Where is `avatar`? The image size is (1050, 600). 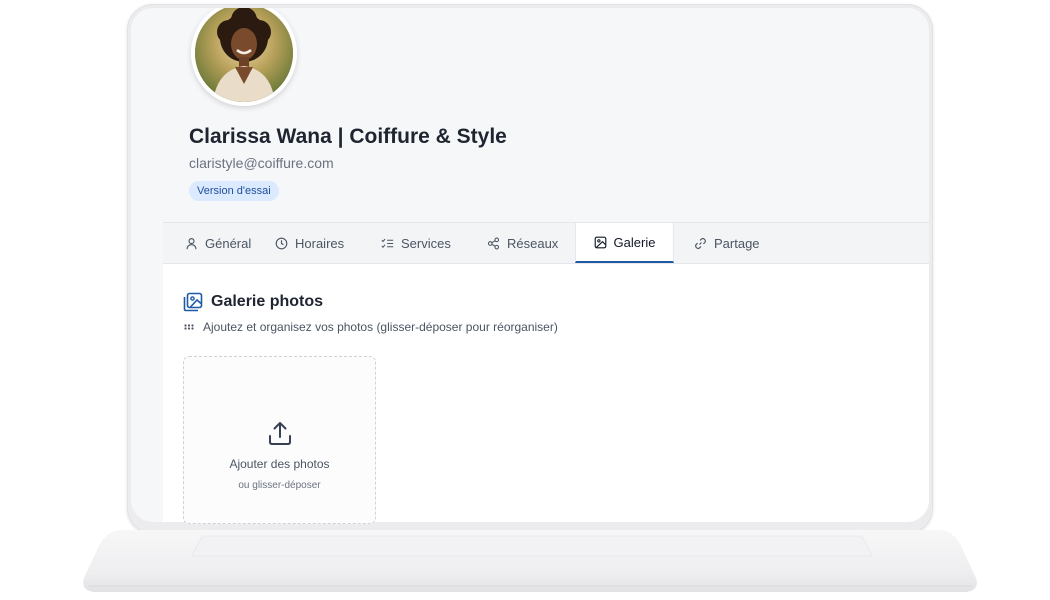 avatar is located at coordinates (244, 57).